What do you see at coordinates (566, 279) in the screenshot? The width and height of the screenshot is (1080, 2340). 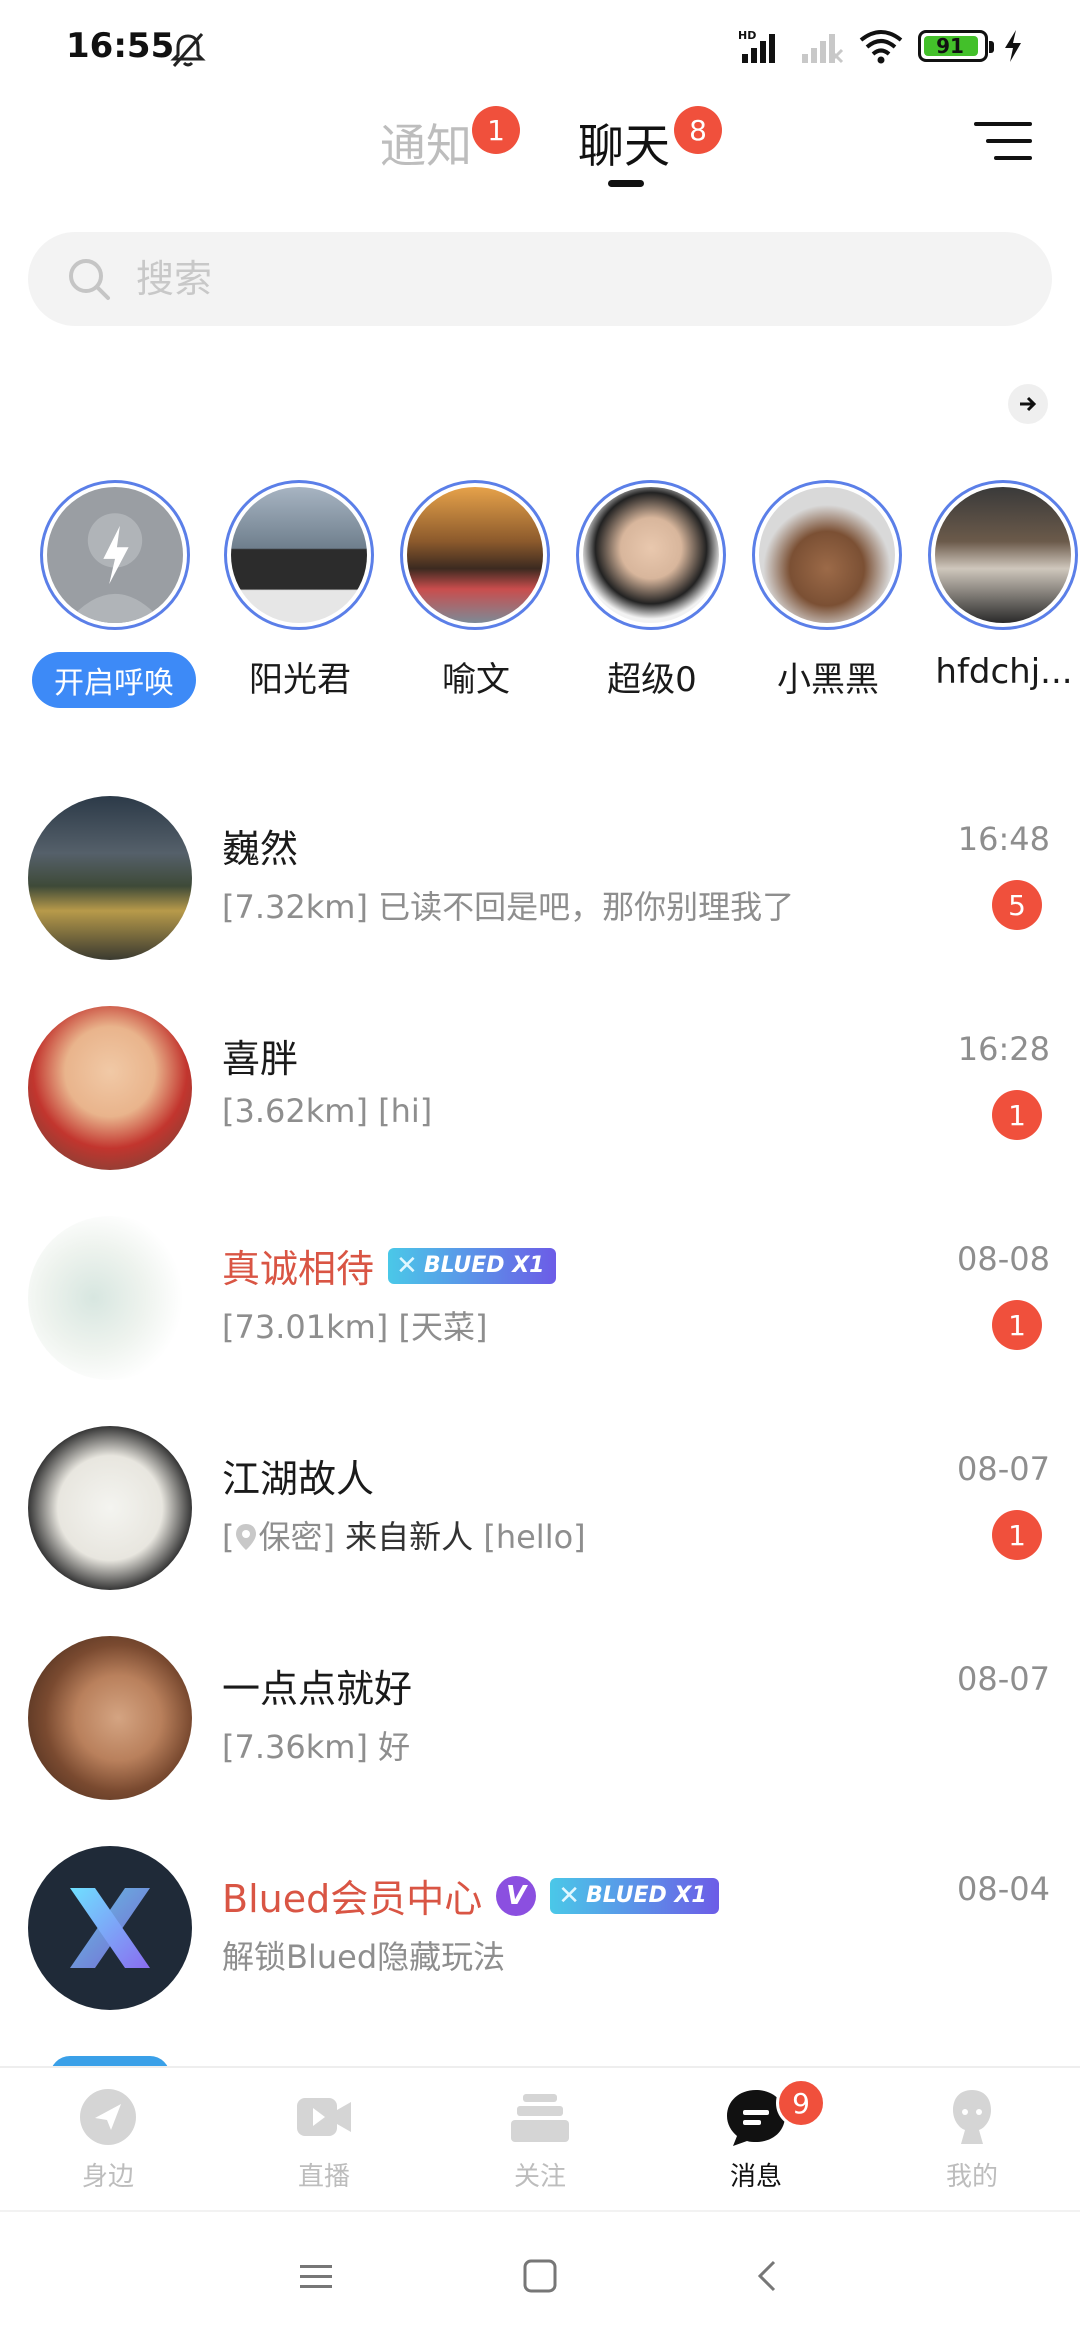 I see `search-input` at bounding box center [566, 279].